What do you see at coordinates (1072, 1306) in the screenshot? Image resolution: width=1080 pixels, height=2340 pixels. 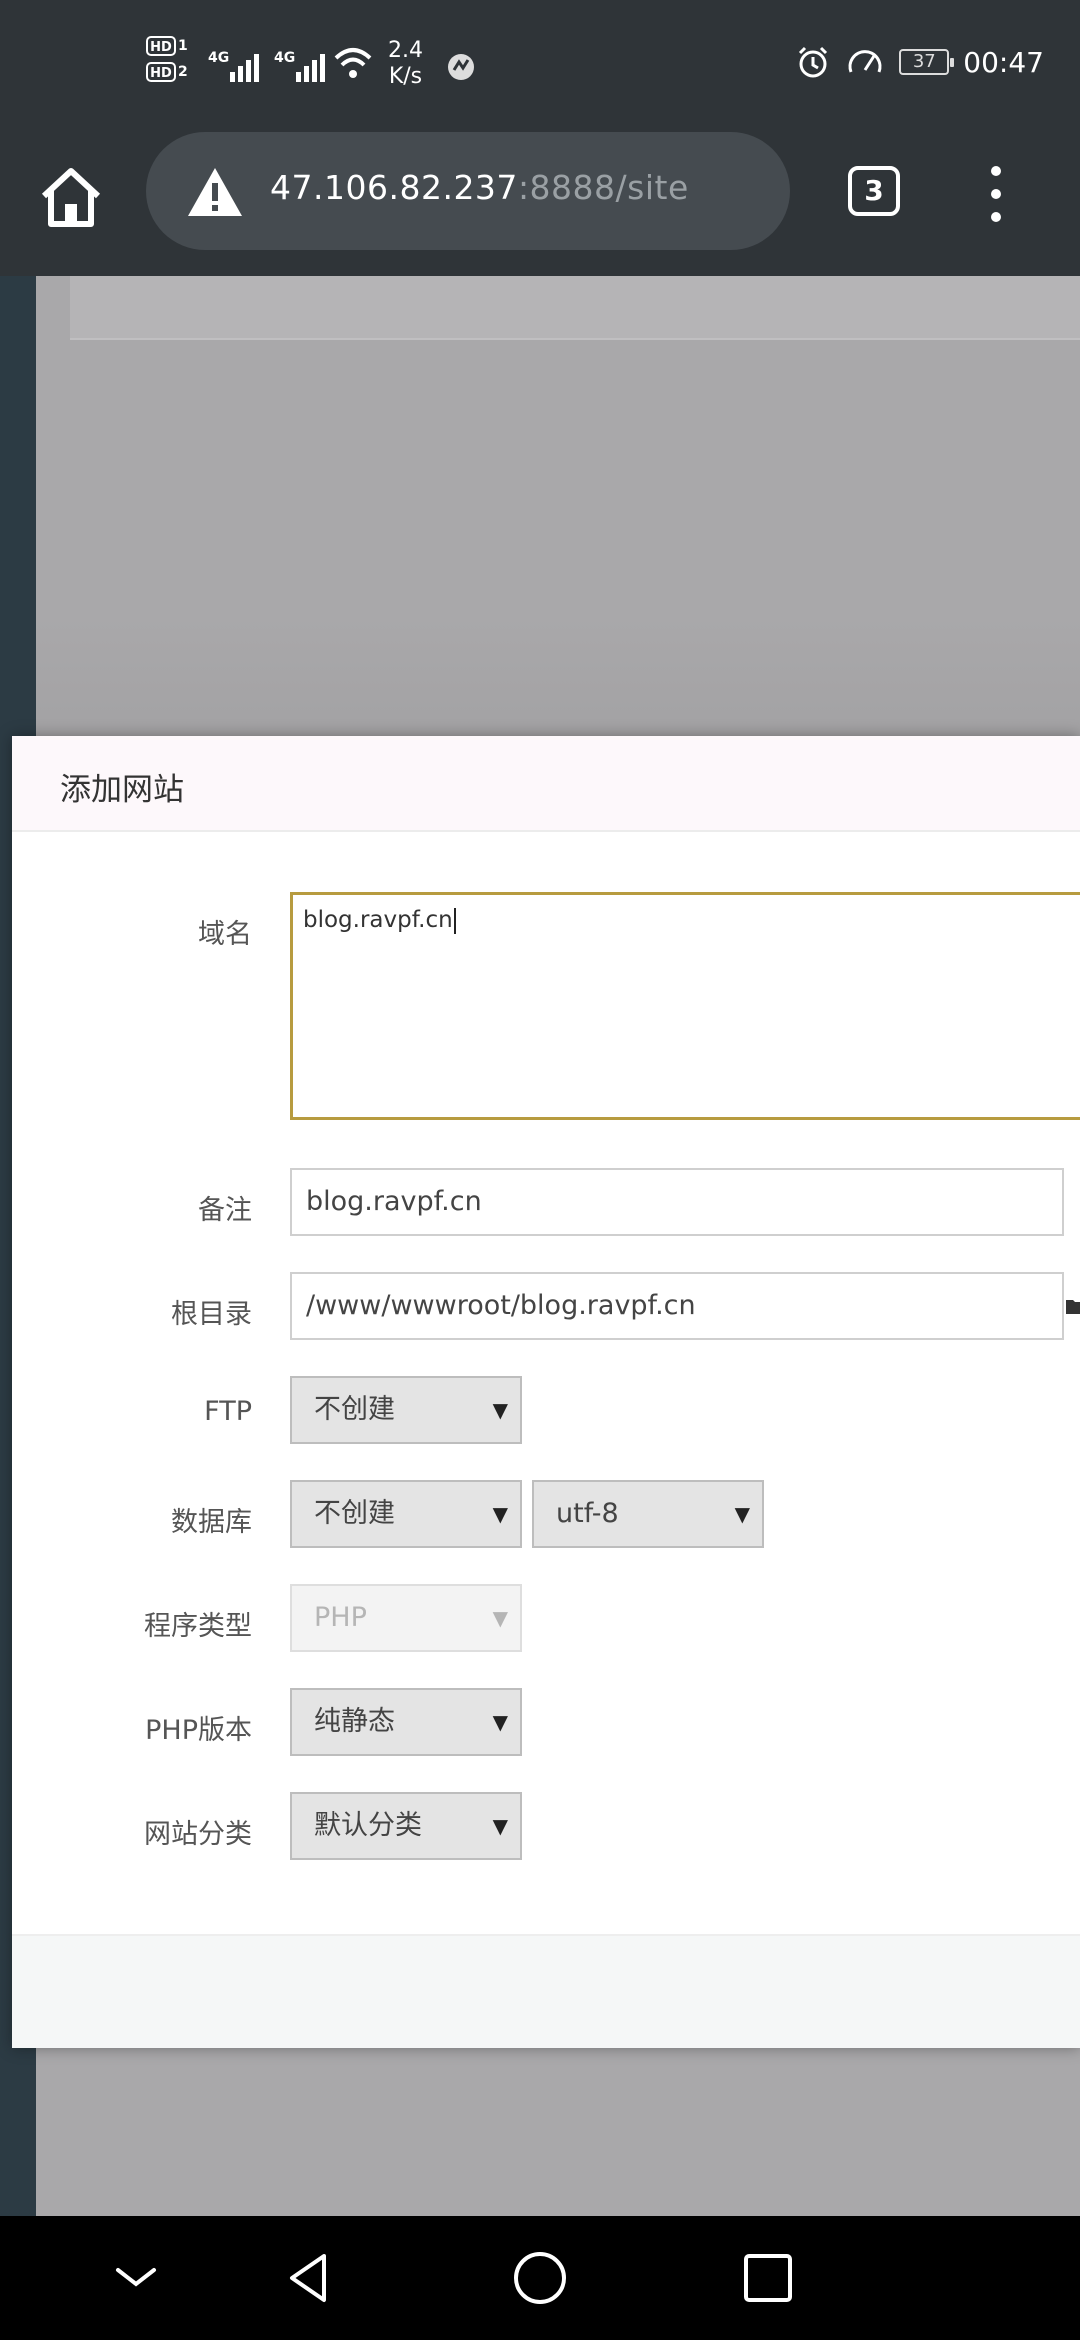 I see `folder-icon` at bounding box center [1072, 1306].